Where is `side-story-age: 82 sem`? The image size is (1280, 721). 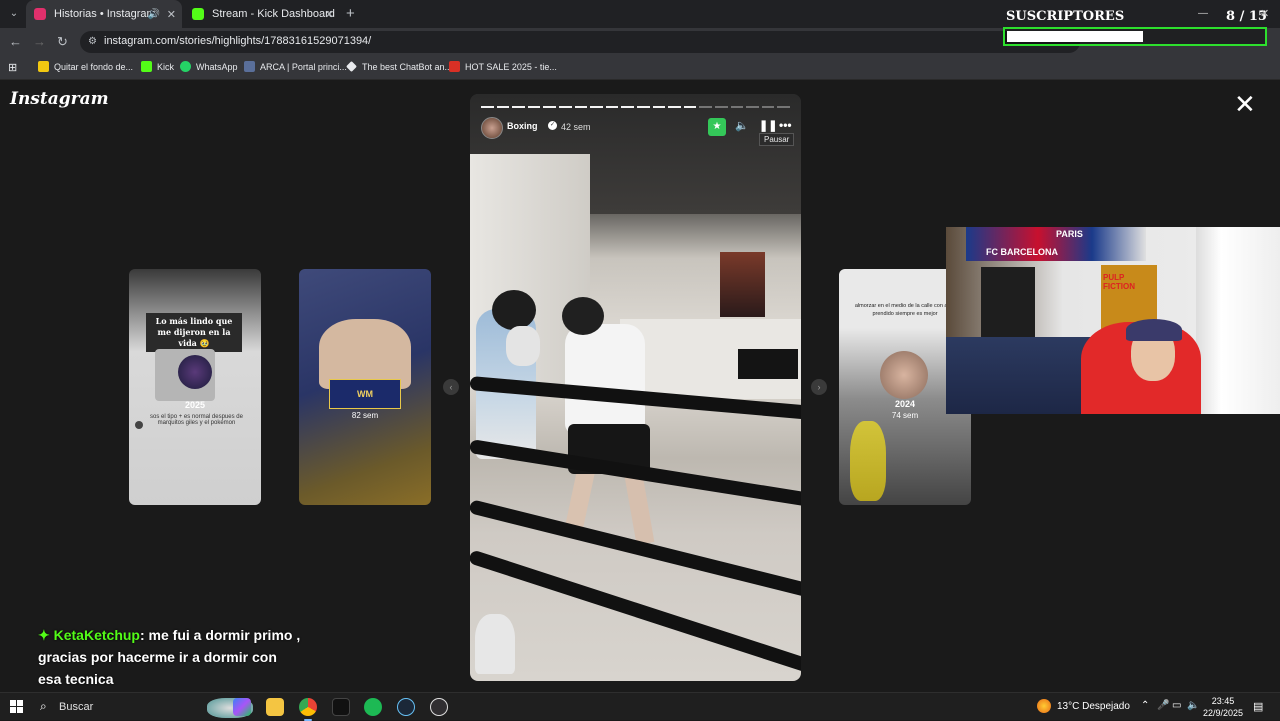
side-story-age: 82 sem is located at coordinates (365, 415).